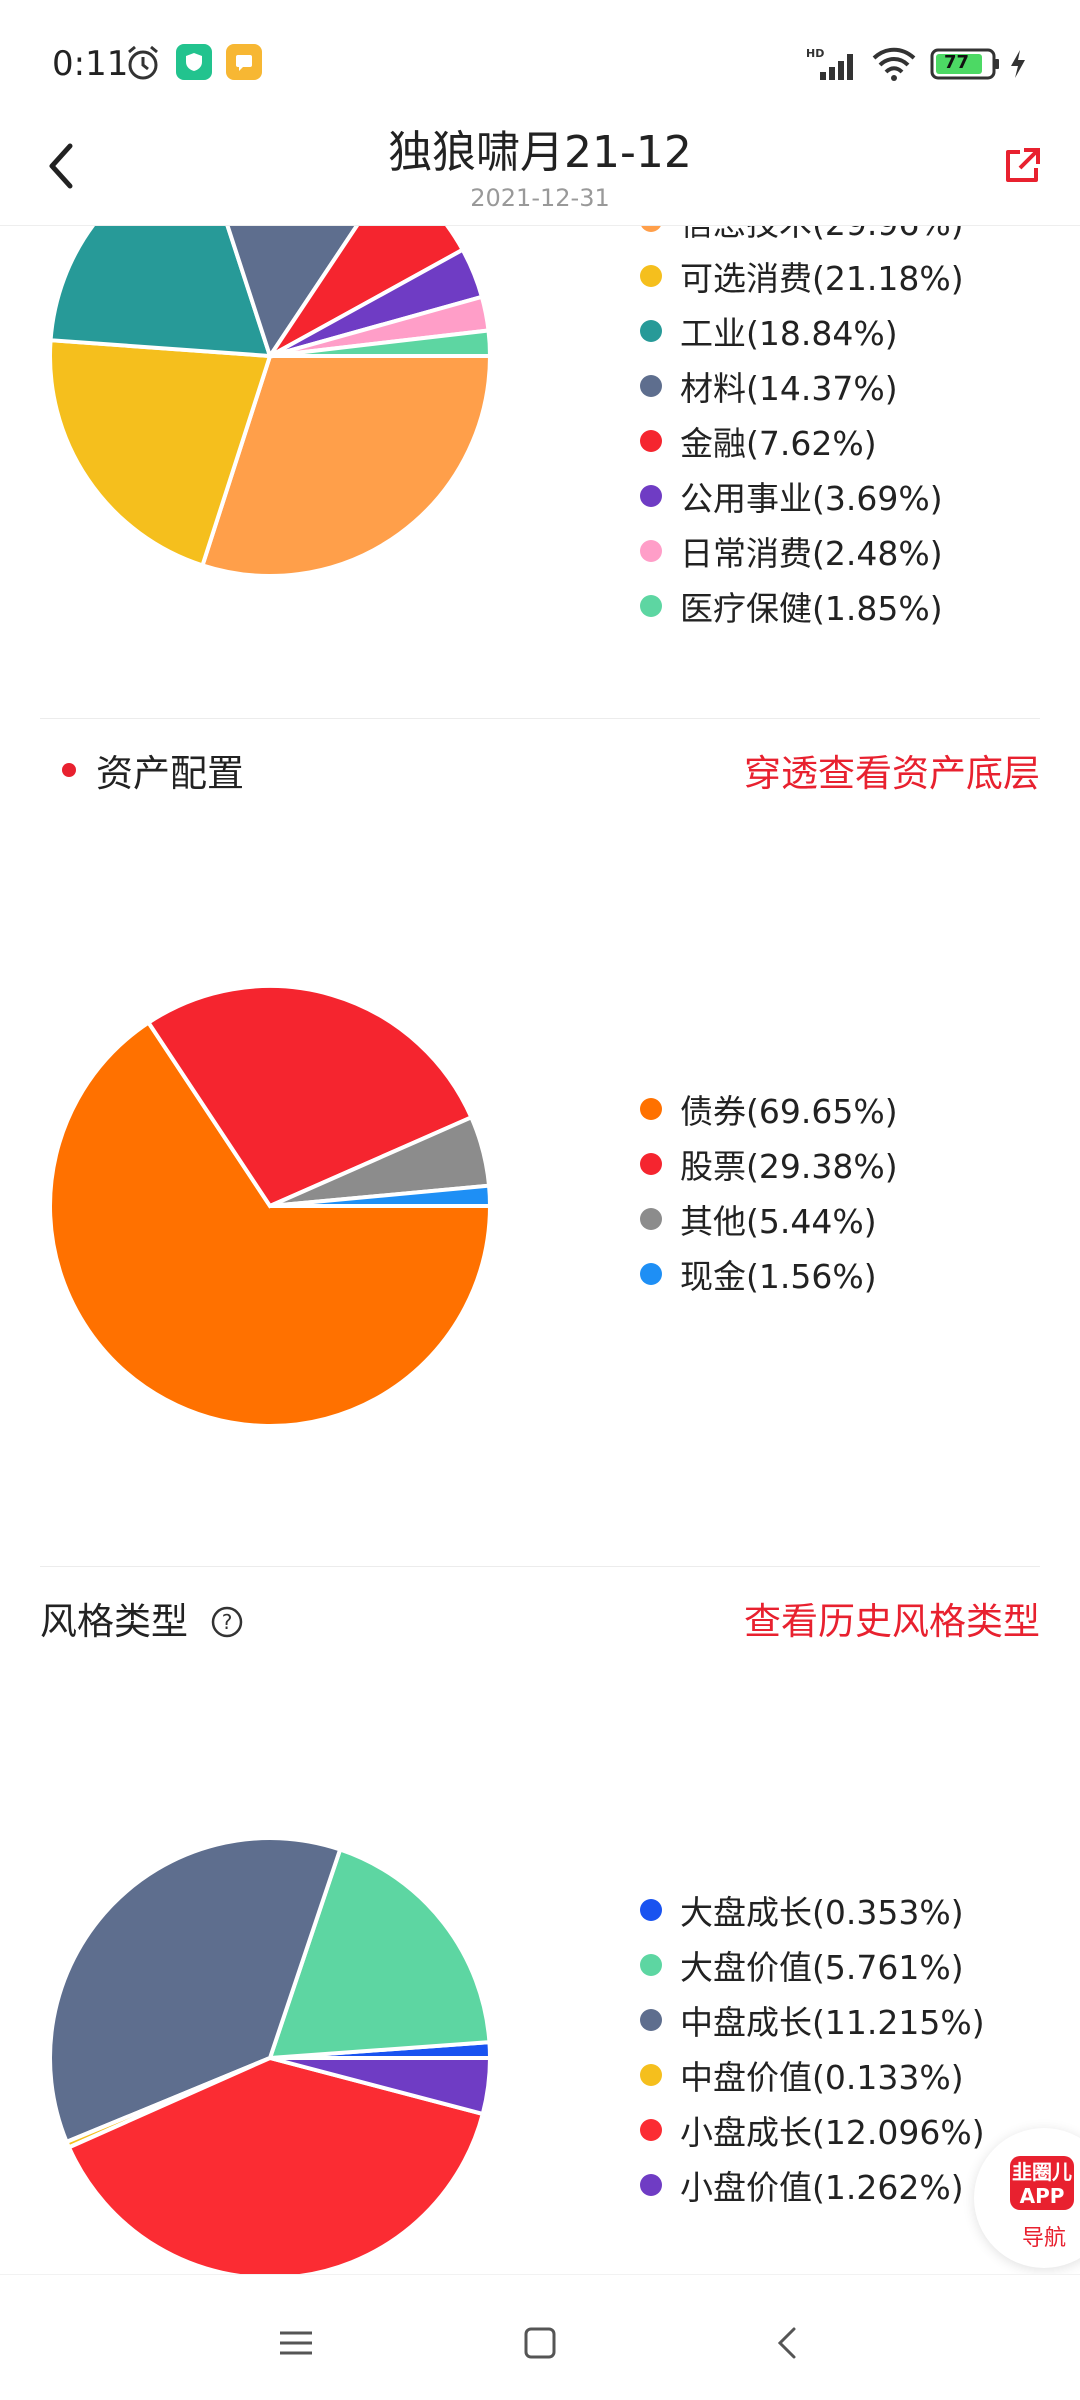  I want to click on floating-nav-label: 导航, so click(1043, 2238).